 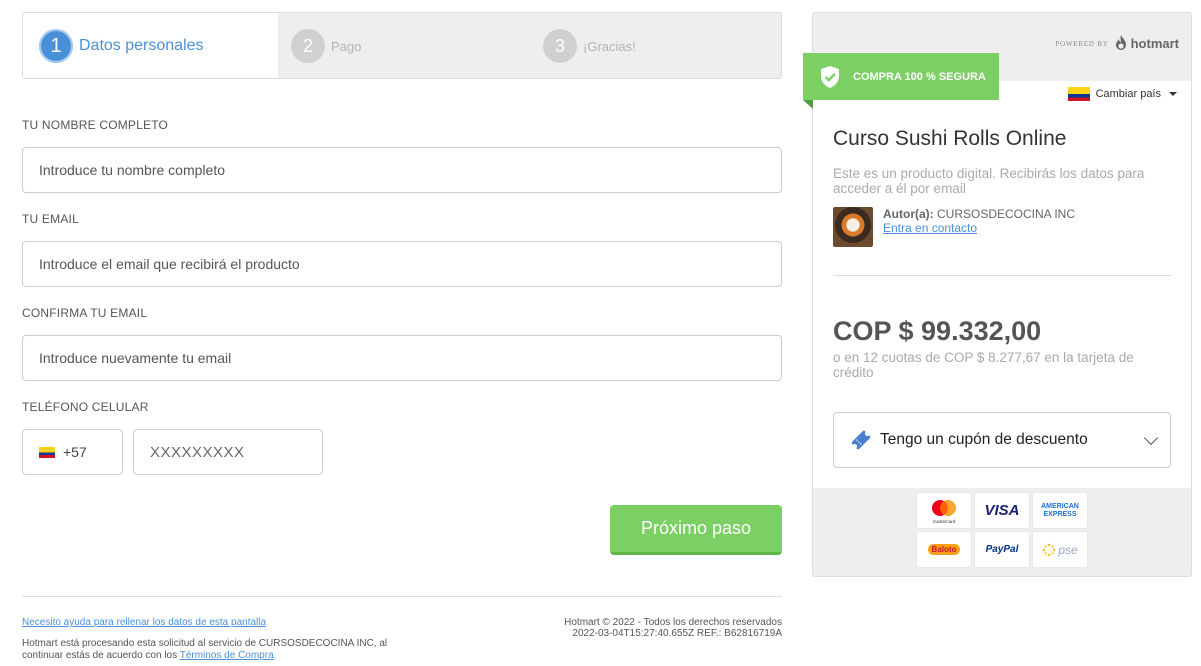 What do you see at coordinates (75, 452) in the screenshot?
I see `phone-code-value: +57` at bounding box center [75, 452].